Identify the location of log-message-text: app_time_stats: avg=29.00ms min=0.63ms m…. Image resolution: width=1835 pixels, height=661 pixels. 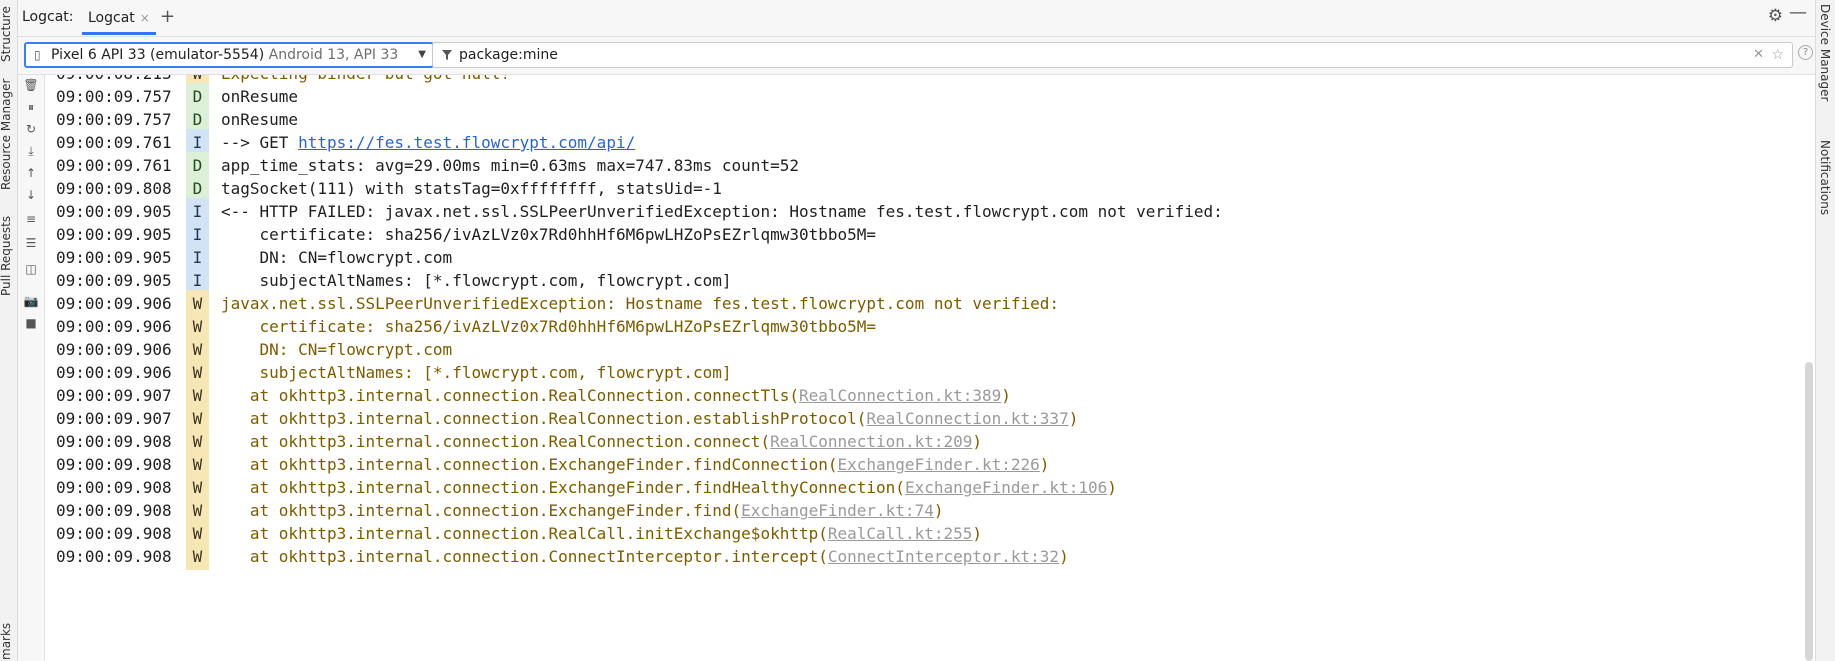
(510, 165).